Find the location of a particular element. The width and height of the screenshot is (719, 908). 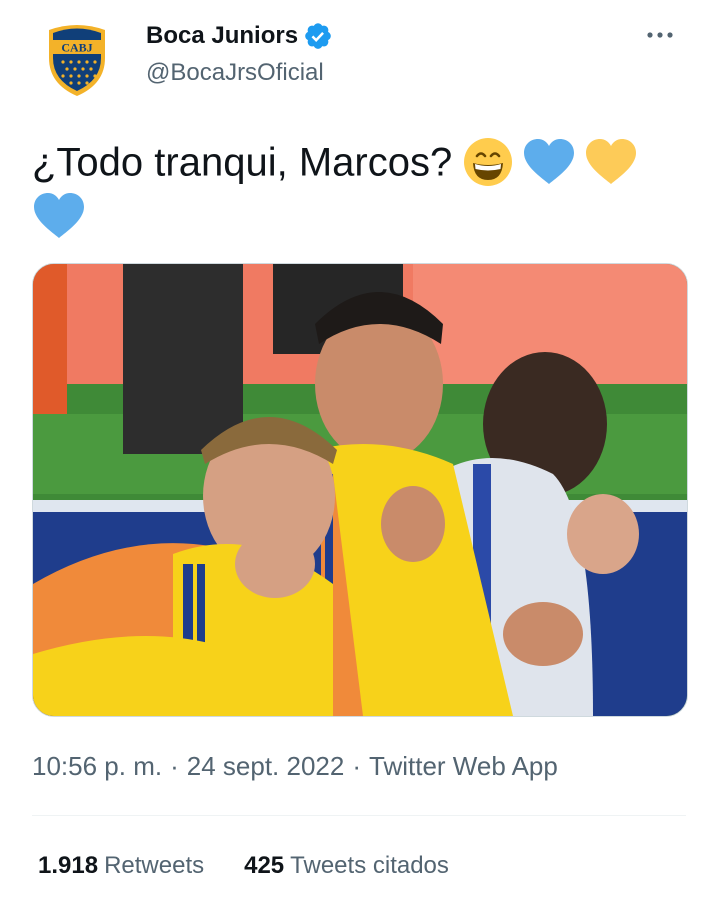

engagement-stats: 1.918 Retweets 425 Tweets citados is located at coordinates (243, 866).